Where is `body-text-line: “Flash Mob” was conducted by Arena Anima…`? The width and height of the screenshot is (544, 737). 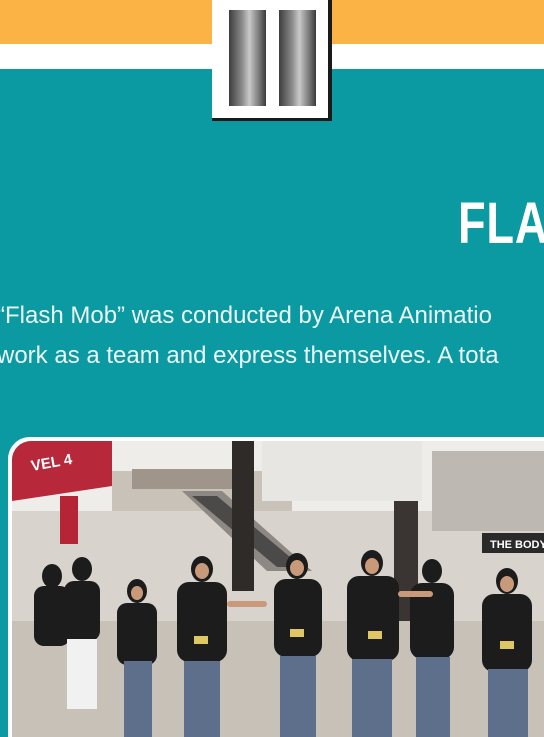 body-text-line: “Flash Mob” was conducted by Arena Anima… is located at coordinates (246, 315).